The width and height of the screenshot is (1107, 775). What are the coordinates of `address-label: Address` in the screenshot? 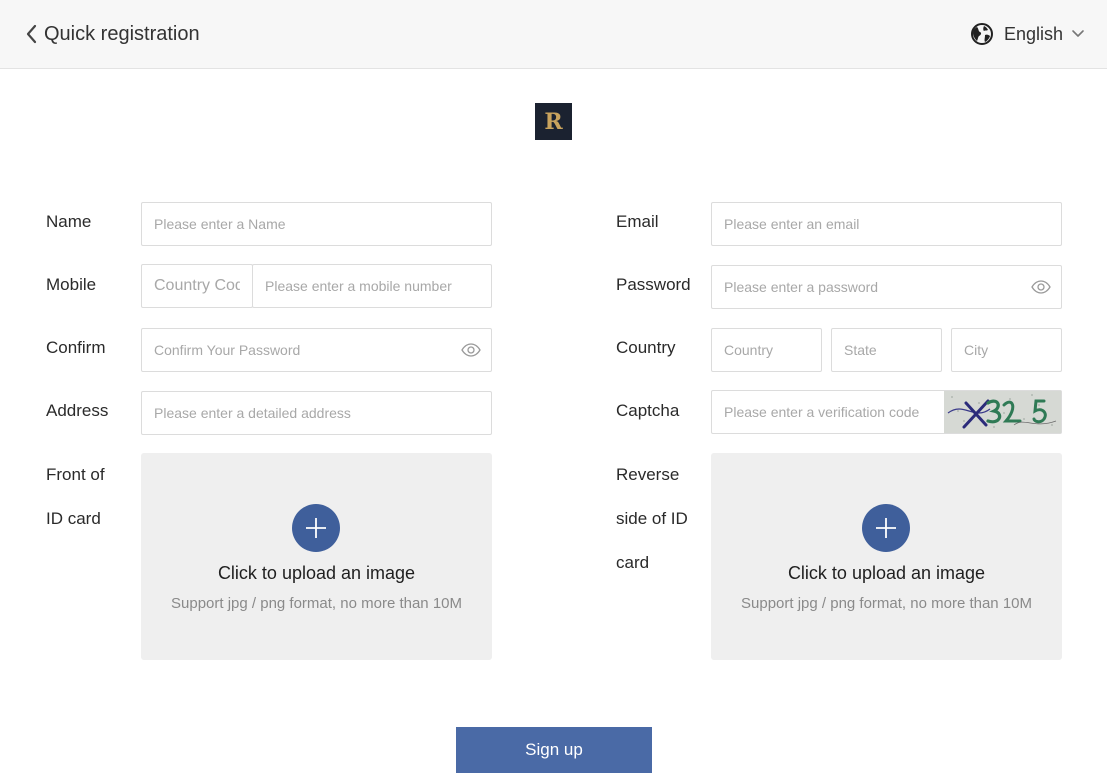 It's located at (77, 410).